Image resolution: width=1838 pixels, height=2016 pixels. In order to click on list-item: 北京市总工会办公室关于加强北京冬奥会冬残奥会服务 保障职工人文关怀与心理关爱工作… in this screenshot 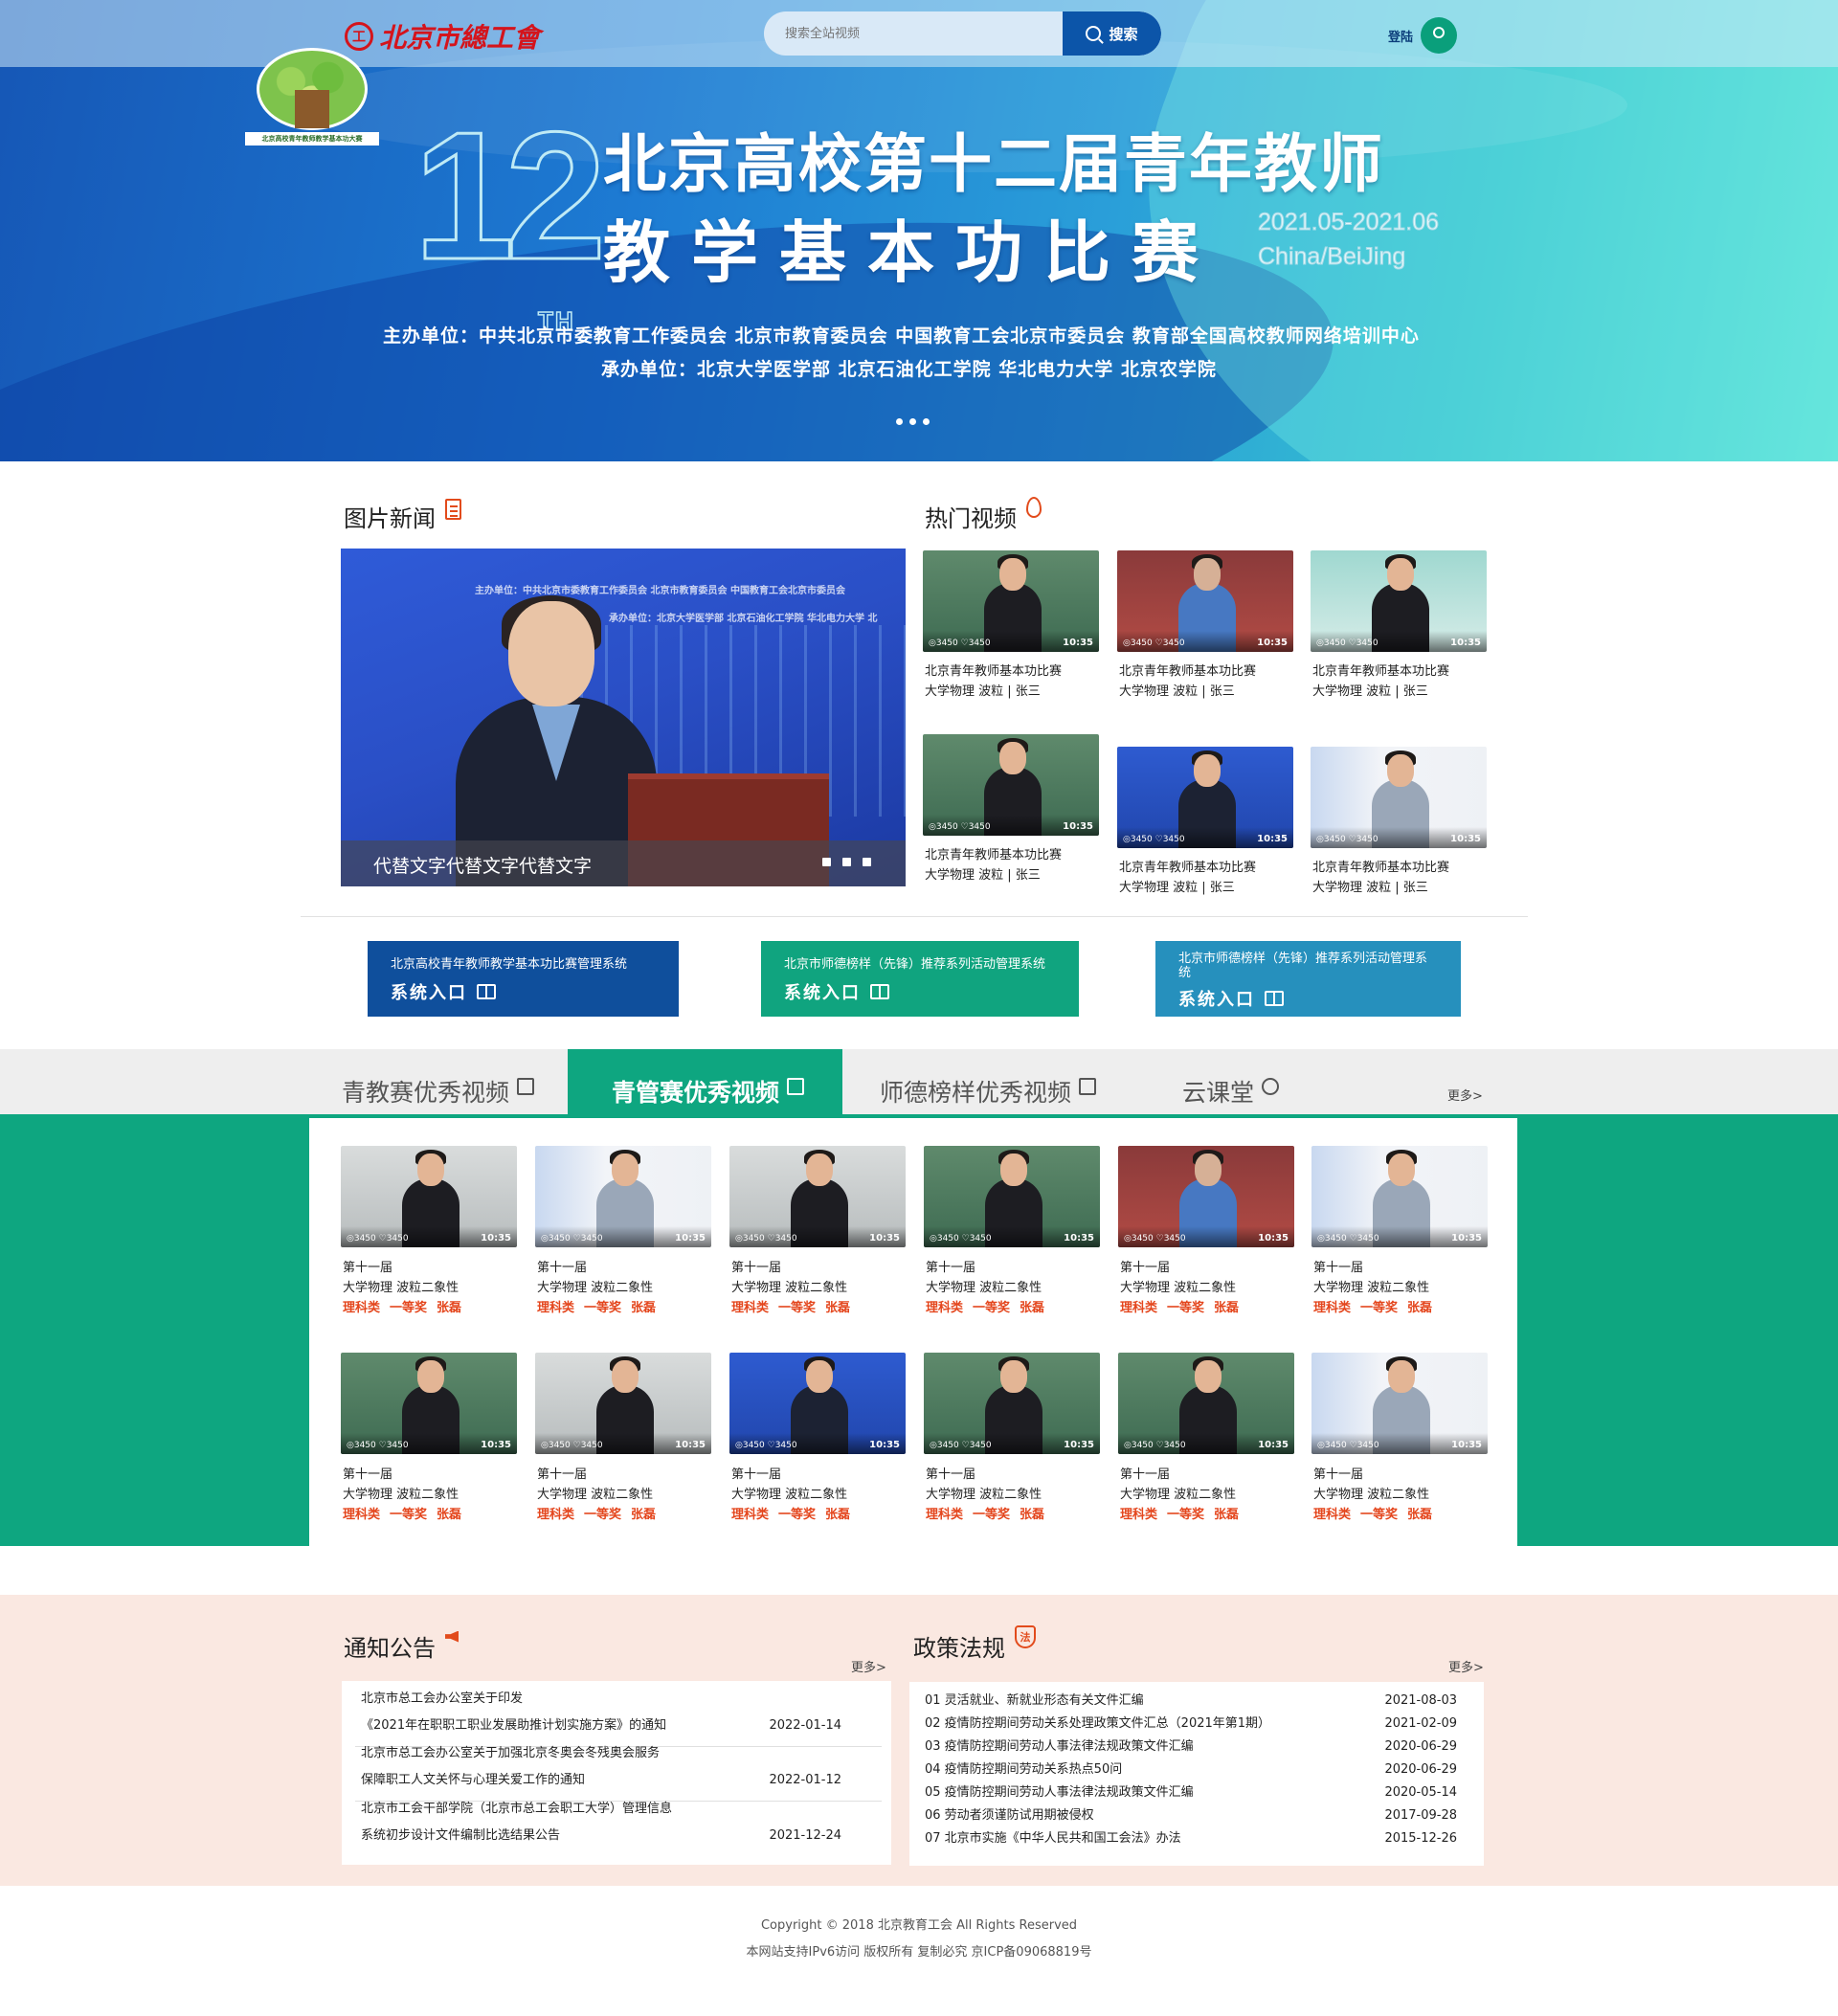, I will do `click(619, 1767)`.